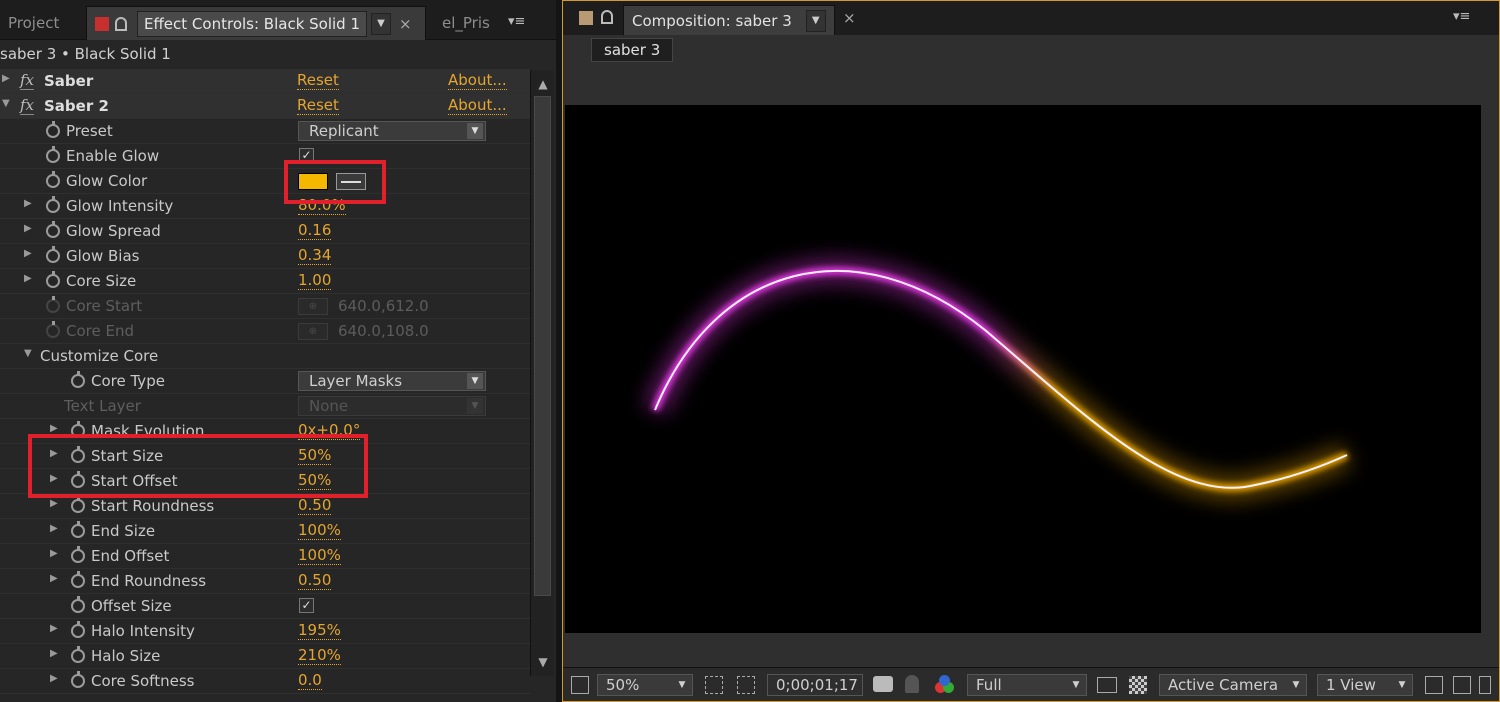 Image resolution: width=1500 pixels, height=702 pixels. What do you see at coordinates (149, 581) in the screenshot?
I see `property-label: End Roundness` at bounding box center [149, 581].